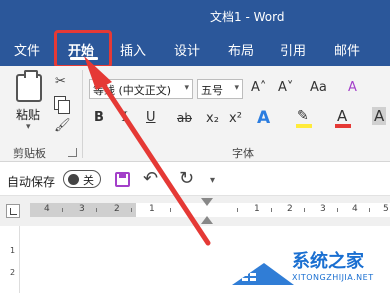 Image resolution: width=390 pixels, height=293 pixels. Describe the element at coordinates (347, 49) in the screenshot. I see `tab-mailings: 邮件` at that location.